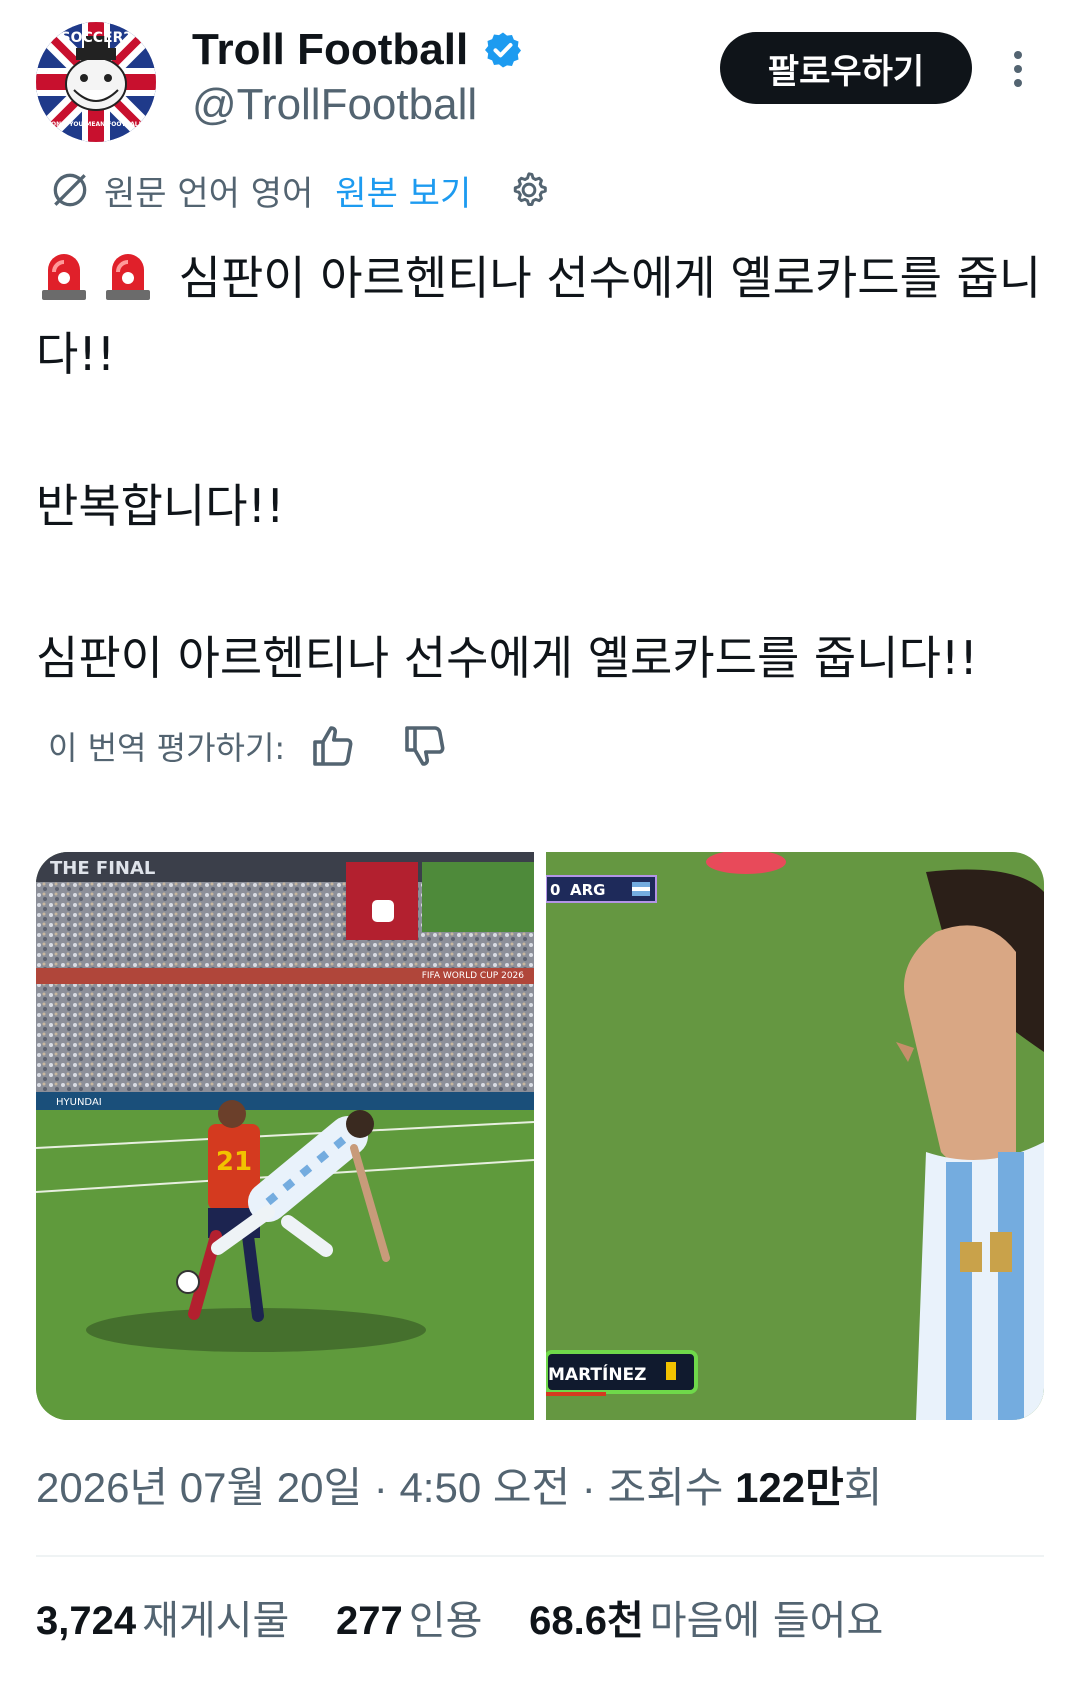  Describe the element at coordinates (209, 193) in the screenshot. I see `source-language-label: 원문 언어 영어` at that location.